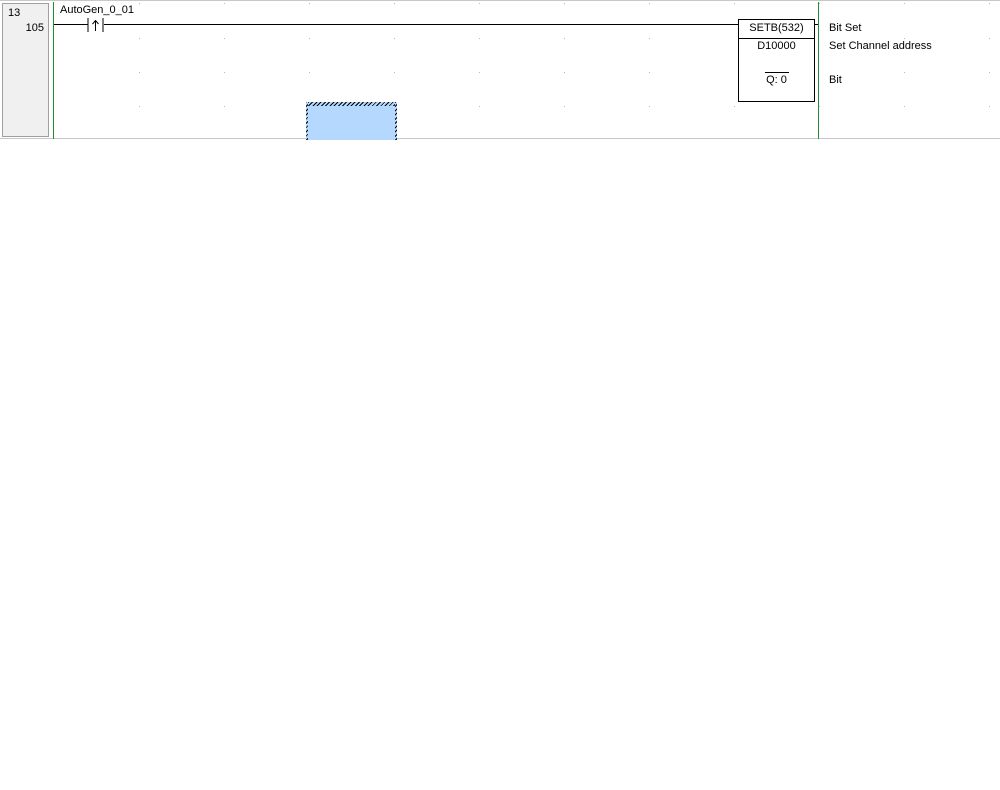  I want to click on operand-bit-comment: Bit, so click(835, 80).